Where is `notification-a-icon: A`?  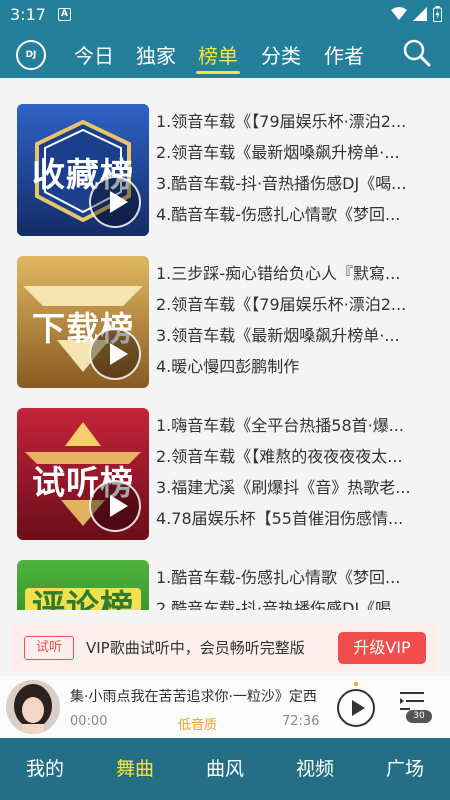
notification-a-icon: A is located at coordinates (64, 14).